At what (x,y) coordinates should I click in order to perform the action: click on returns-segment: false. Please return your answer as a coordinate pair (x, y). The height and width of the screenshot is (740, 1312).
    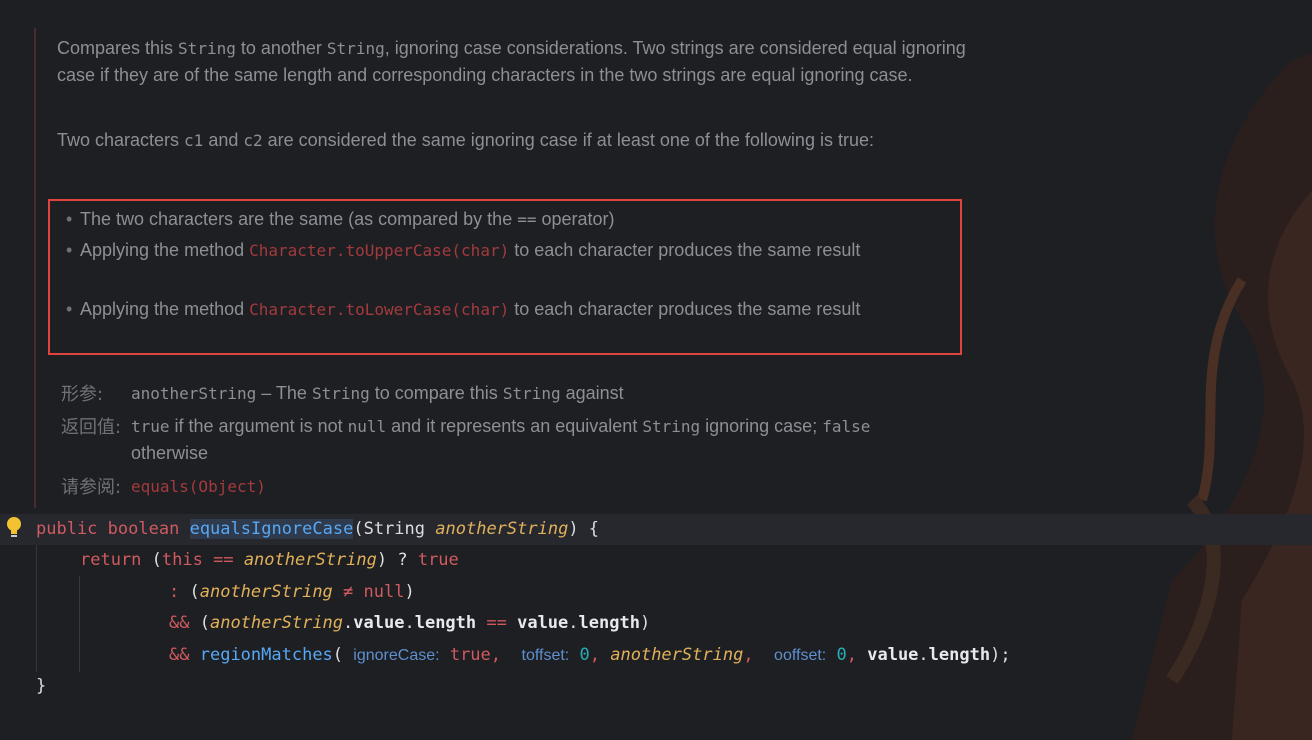
    Looking at the image, I should click on (846, 426).